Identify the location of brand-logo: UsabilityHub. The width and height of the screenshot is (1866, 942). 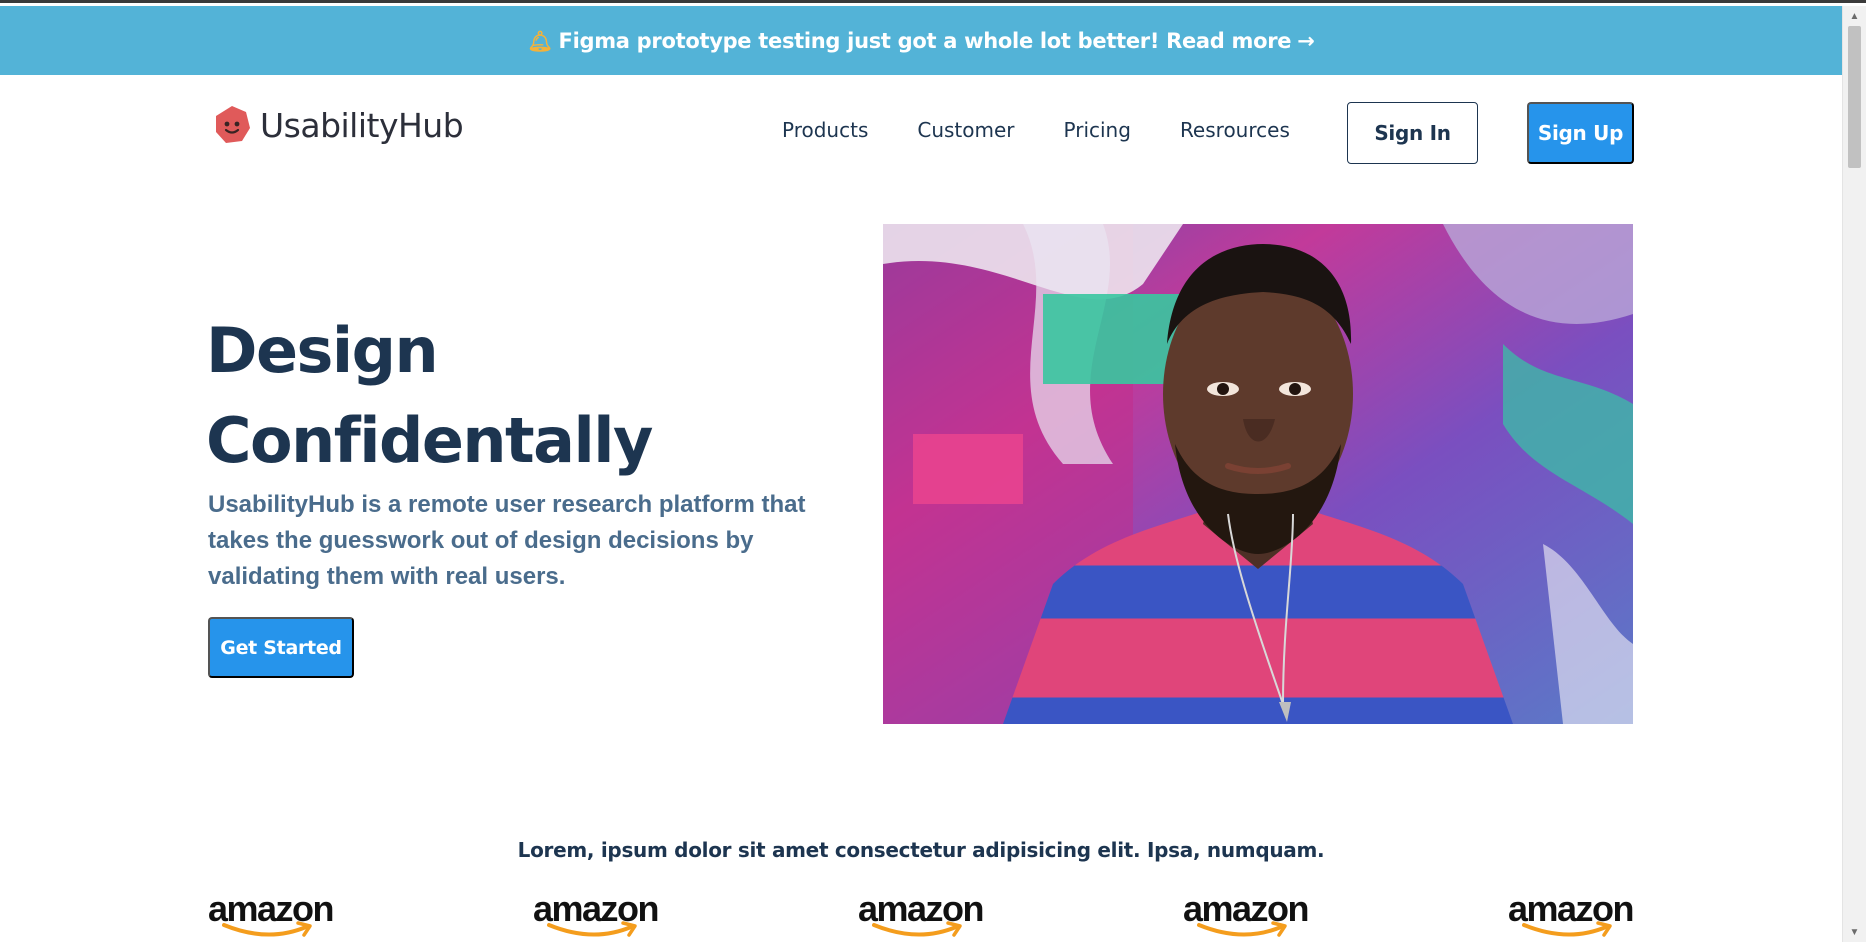
(338, 125).